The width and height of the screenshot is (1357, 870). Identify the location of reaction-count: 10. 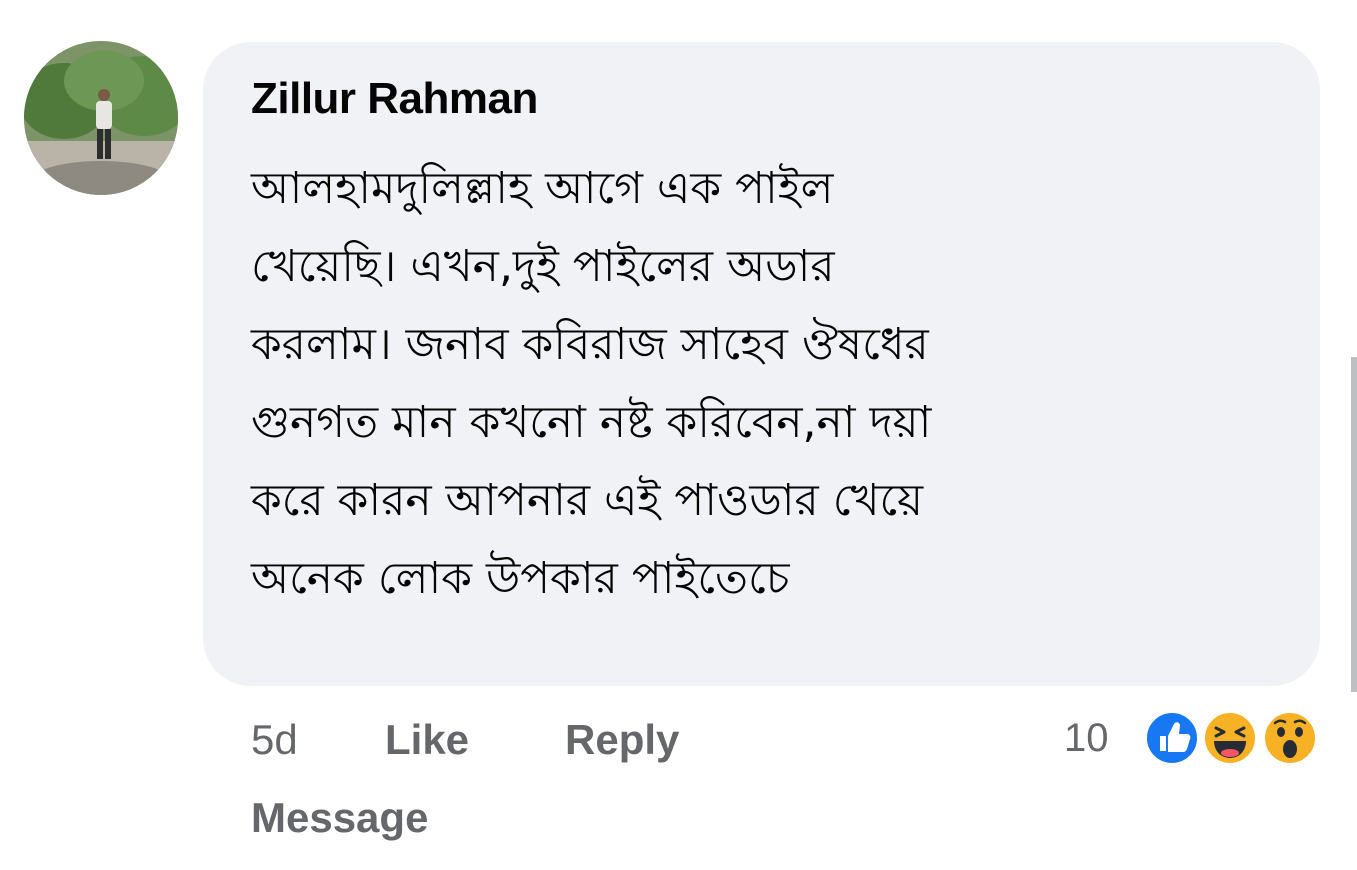
(1086, 738).